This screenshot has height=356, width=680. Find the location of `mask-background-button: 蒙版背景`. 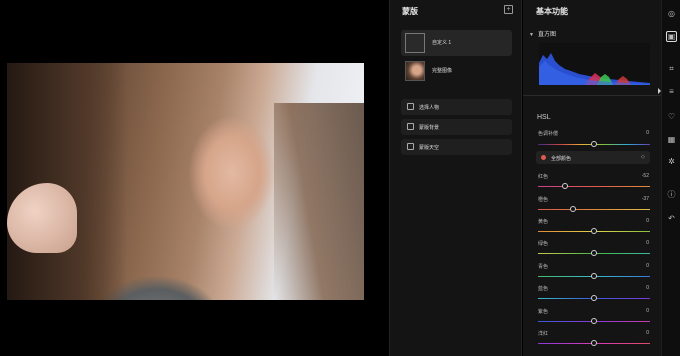

mask-background-button: 蒙版背景 is located at coordinates (456, 127).